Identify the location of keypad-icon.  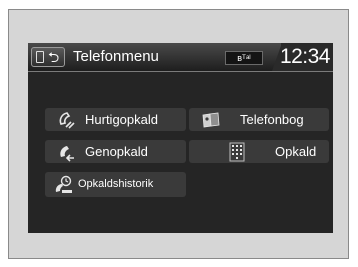
(237, 152).